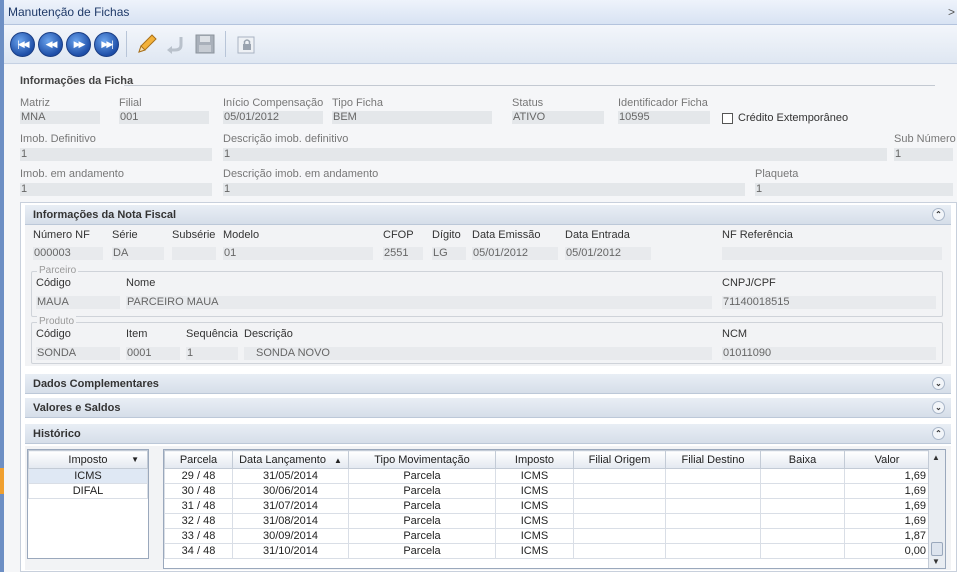  Describe the element at coordinates (936, 457) in the screenshot. I see `scroll-up-icon: ▲` at that location.